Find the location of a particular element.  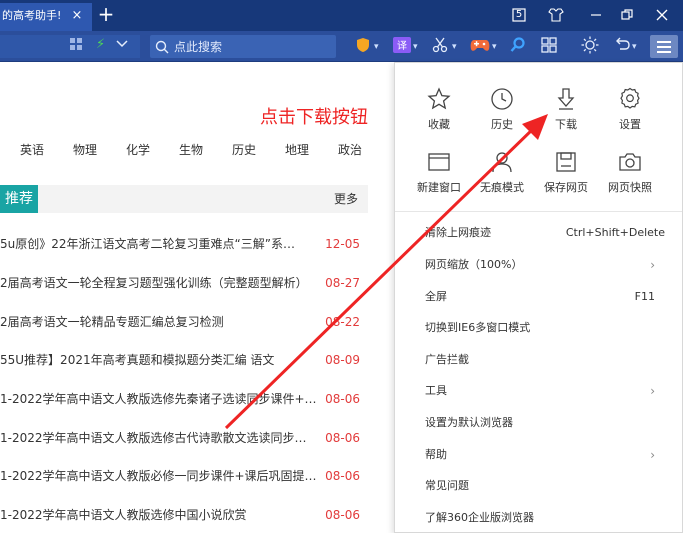

menu-item-label: 工具 is located at coordinates (436, 390).